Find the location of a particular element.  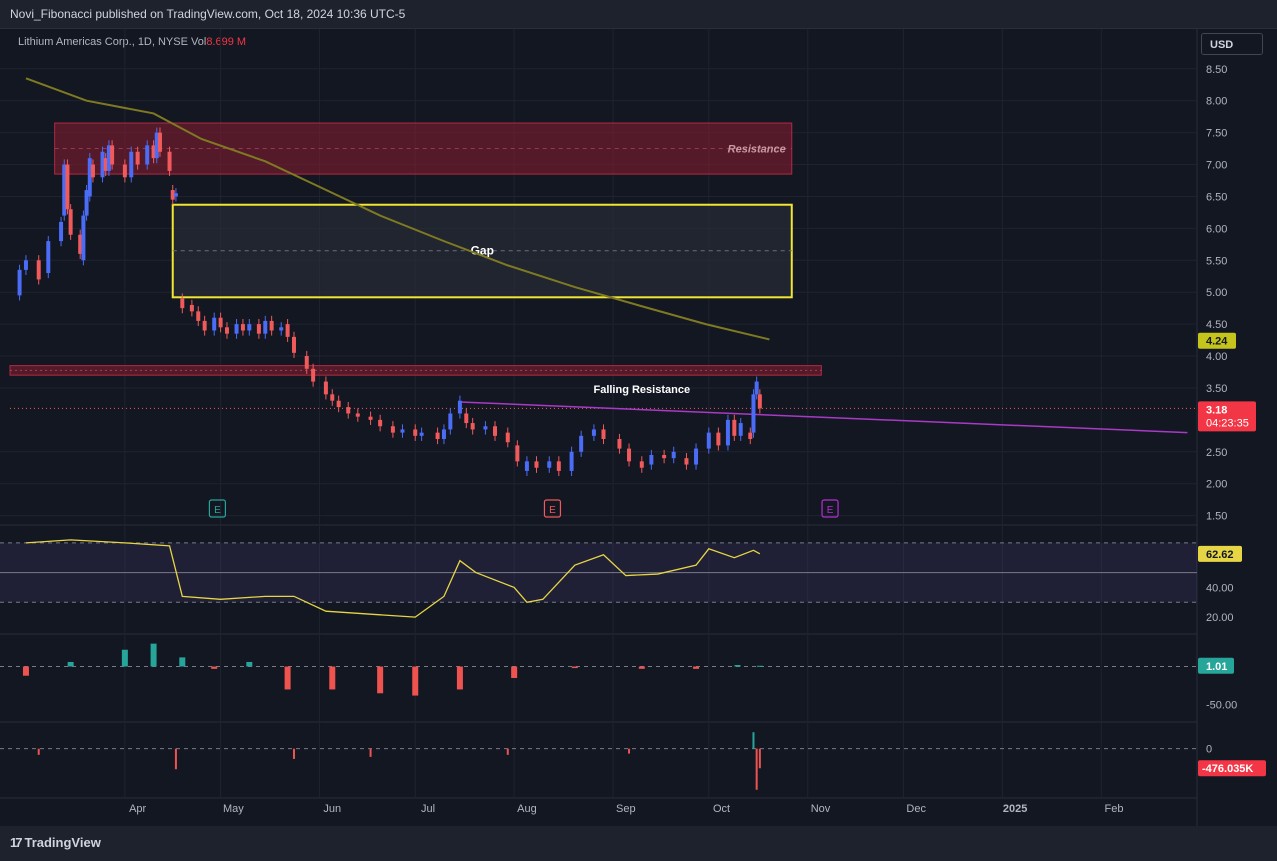

tradingview-logo: 17 TradingView is located at coordinates (55, 842).